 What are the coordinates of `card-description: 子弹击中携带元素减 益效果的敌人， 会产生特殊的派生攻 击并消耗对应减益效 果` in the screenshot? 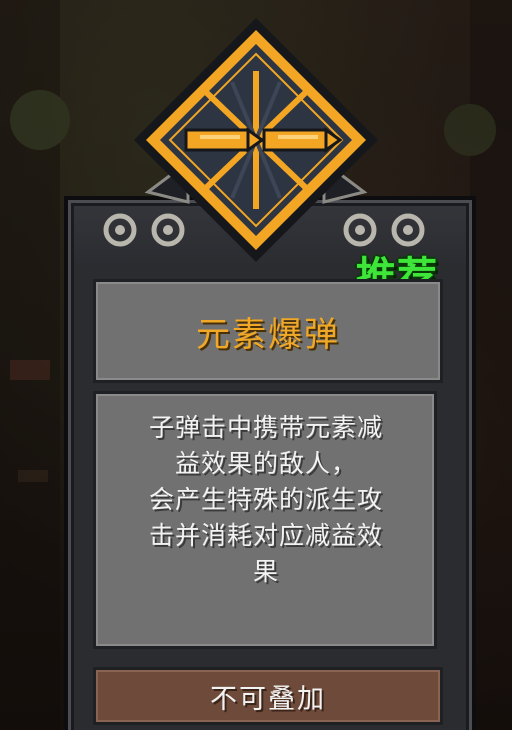 It's located at (266, 500).